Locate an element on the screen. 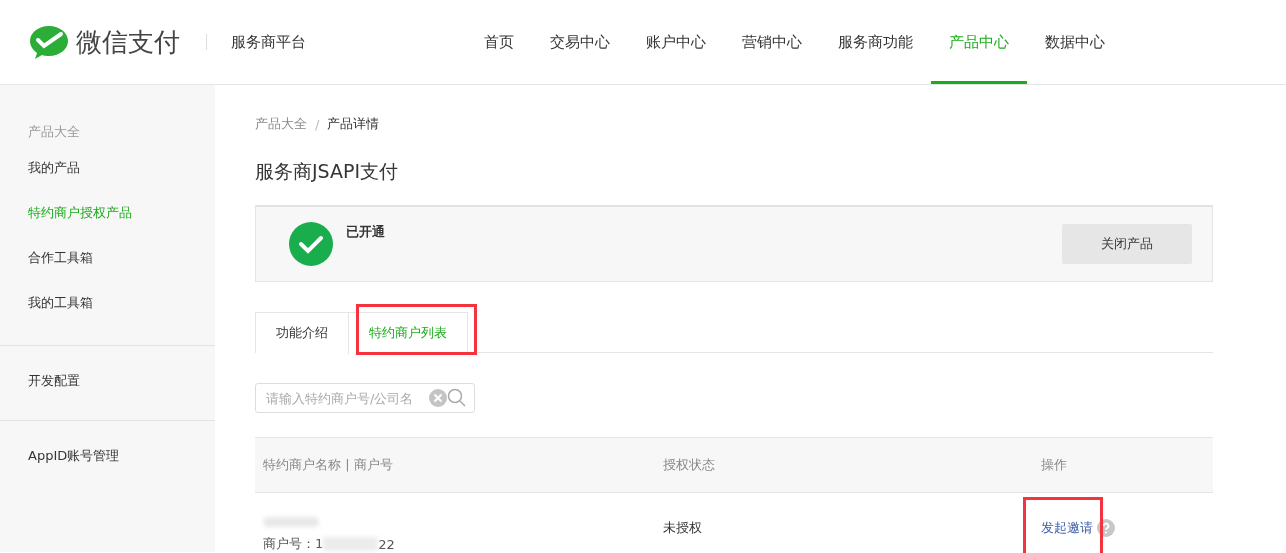 The width and height of the screenshot is (1286, 553). invite-link: 发起邀请 is located at coordinates (1067, 527).